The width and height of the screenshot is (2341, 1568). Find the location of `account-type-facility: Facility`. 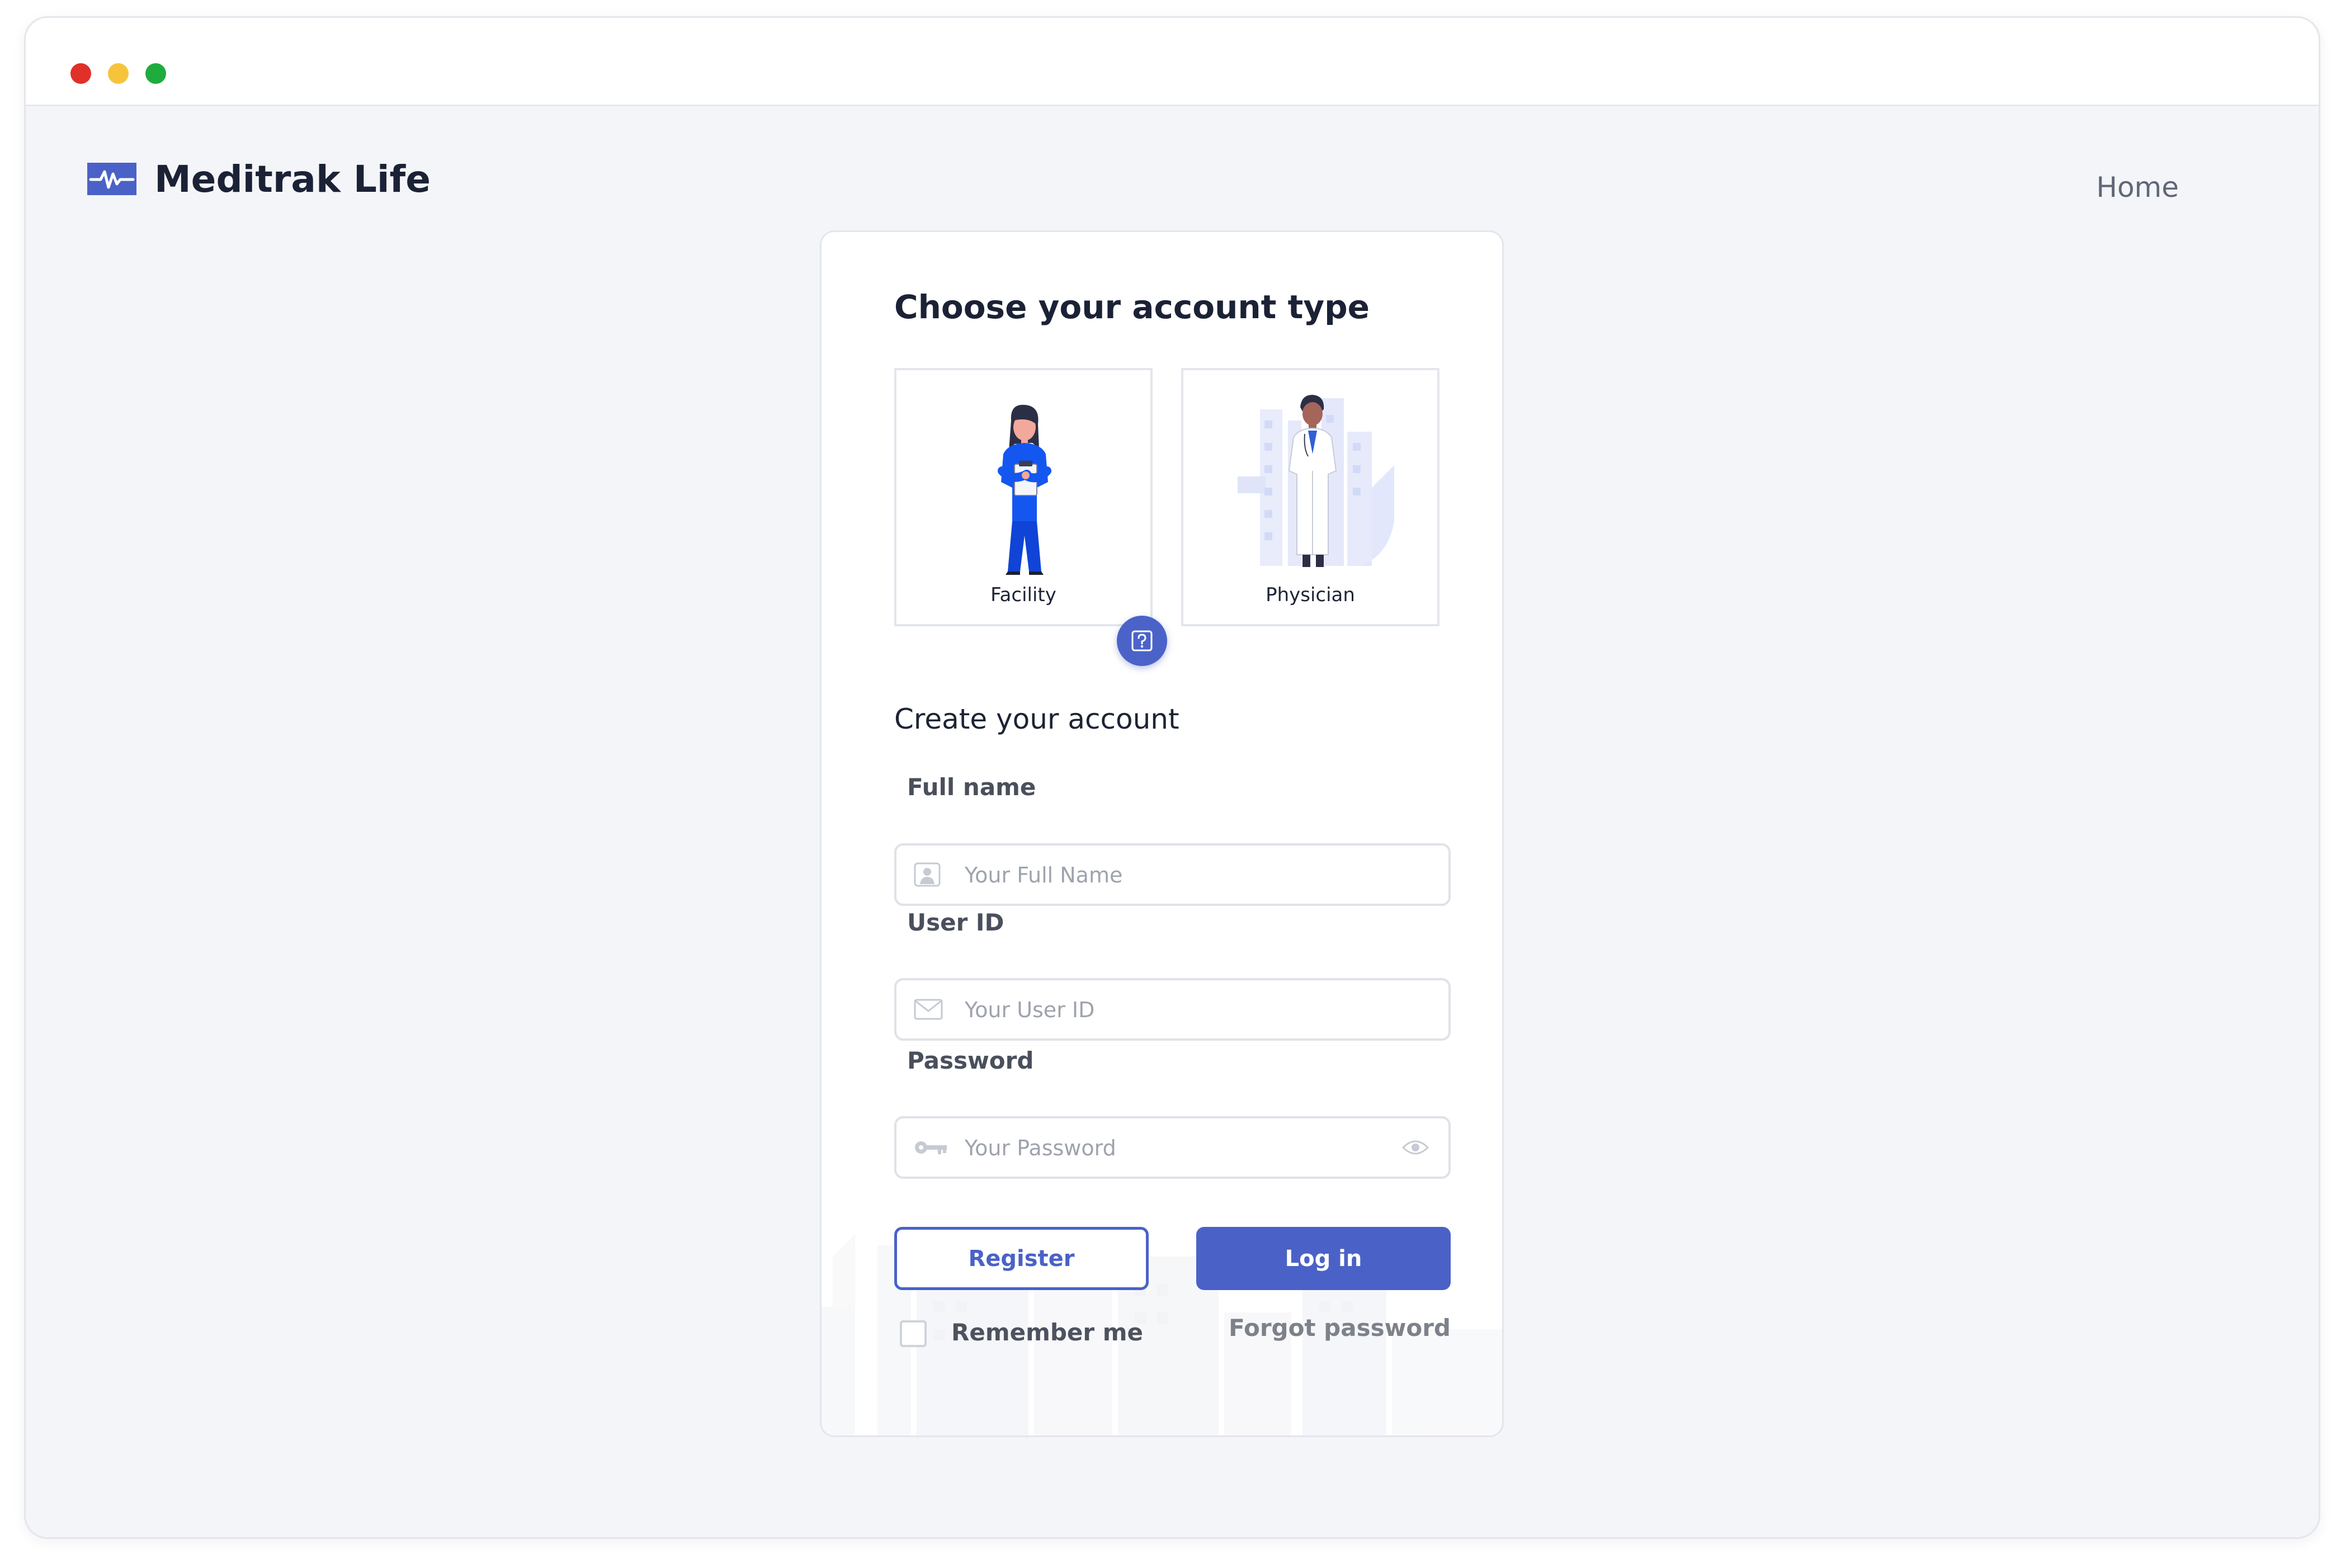

account-type-facility: Facility is located at coordinates (1023, 497).